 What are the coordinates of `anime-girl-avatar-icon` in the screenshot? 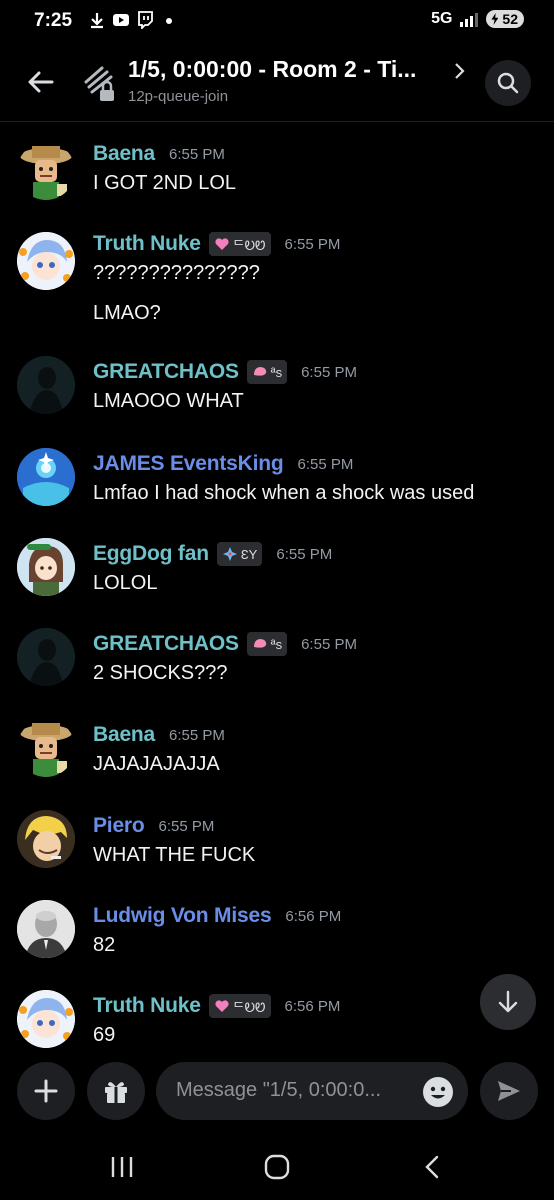 It's located at (46, 567).